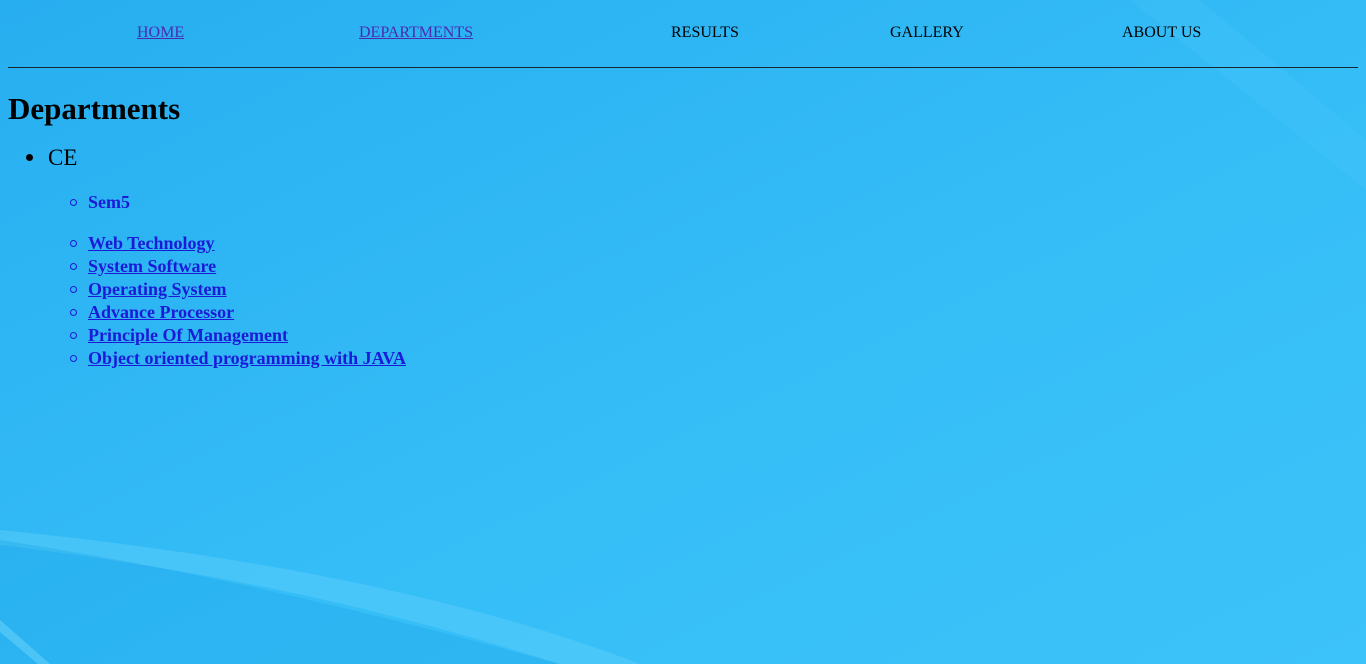 The width and height of the screenshot is (1366, 664). I want to click on course-link-web-technology: Web Technology, so click(151, 243).